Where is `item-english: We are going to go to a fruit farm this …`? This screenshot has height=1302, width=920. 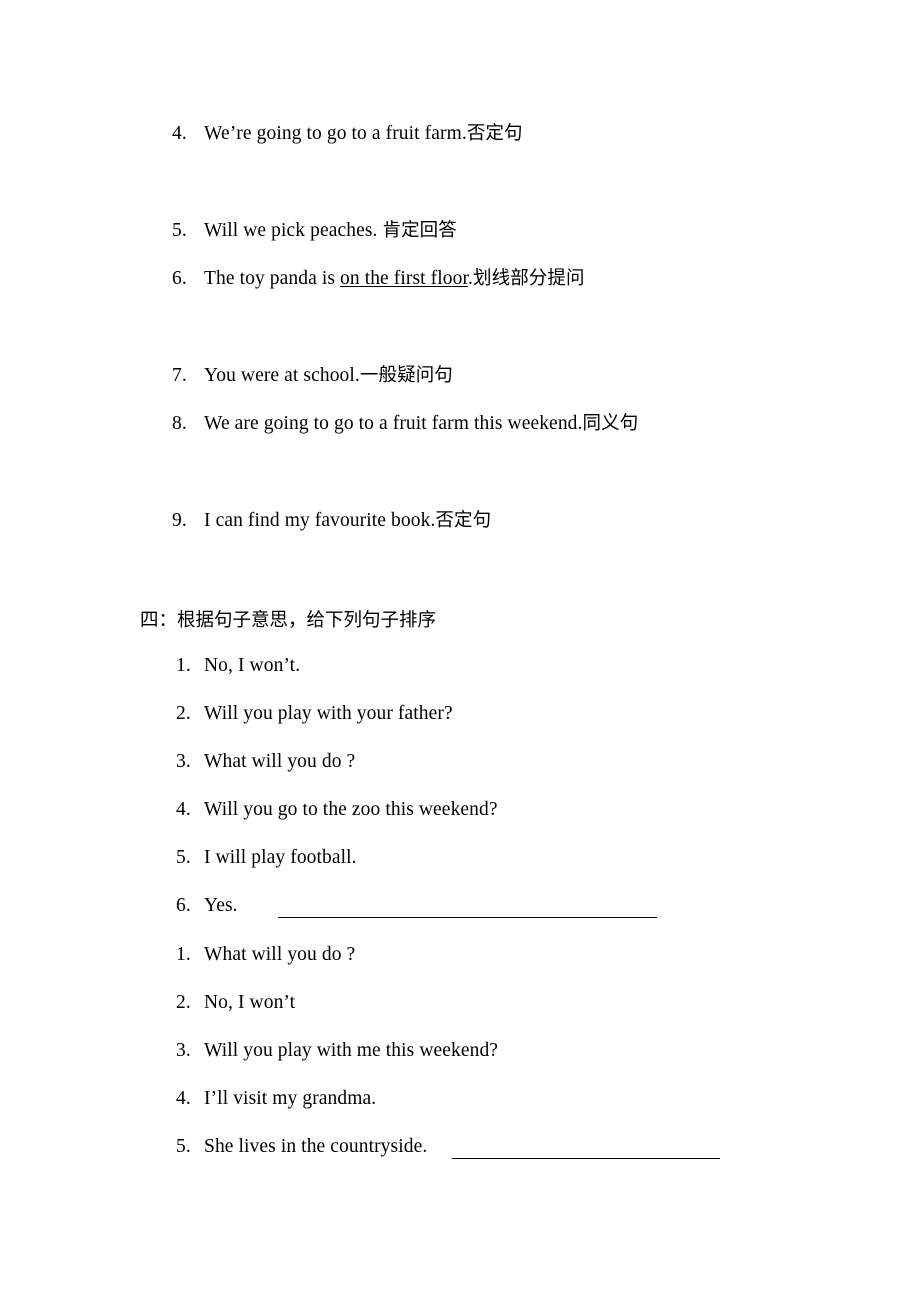 item-english: We are going to go to a fruit farm this … is located at coordinates (393, 423).